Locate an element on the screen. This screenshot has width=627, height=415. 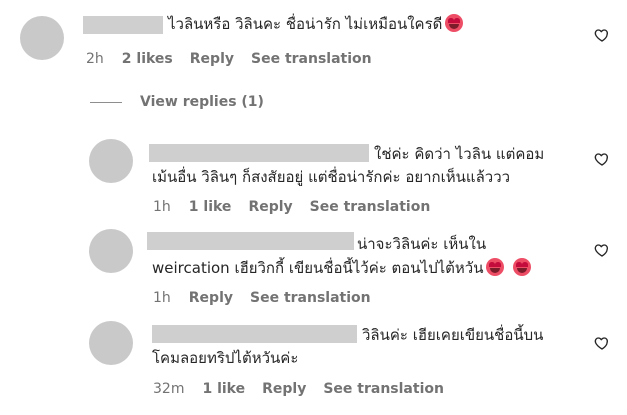
comment-text-line-2: โคมลอยทริปไต้หวันค่ะ is located at coordinates (225, 358).